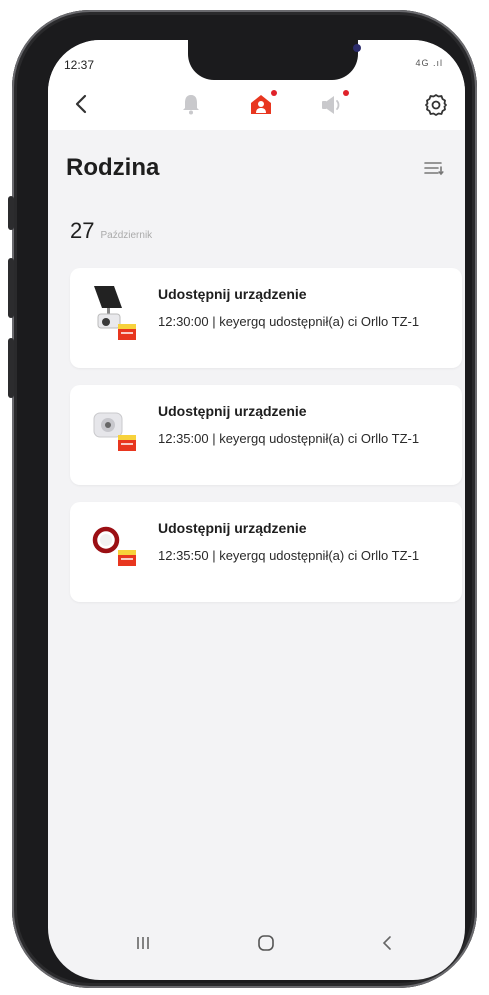 This screenshot has height=995, width=489. What do you see at coordinates (11, 213) in the screenshot?
I see `side-button-action` at bounding box center [11, 213].